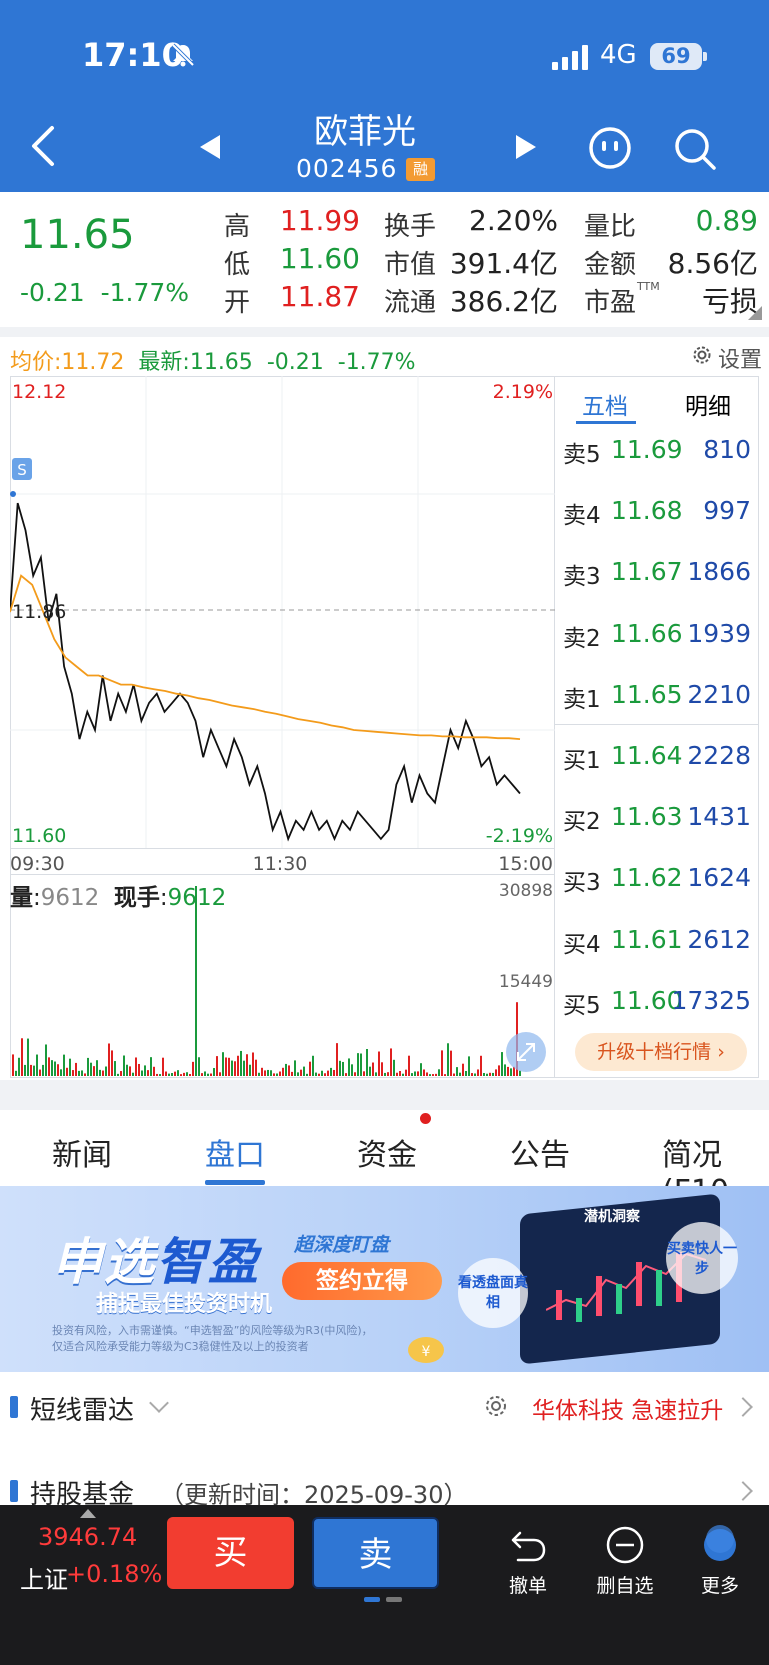 The image size is (769, 1665). What do you see at coordinates (657, 633) in the screenshot?
I see `ask-row: 卖2 11.66 1939` at bounding box center [657, 633].